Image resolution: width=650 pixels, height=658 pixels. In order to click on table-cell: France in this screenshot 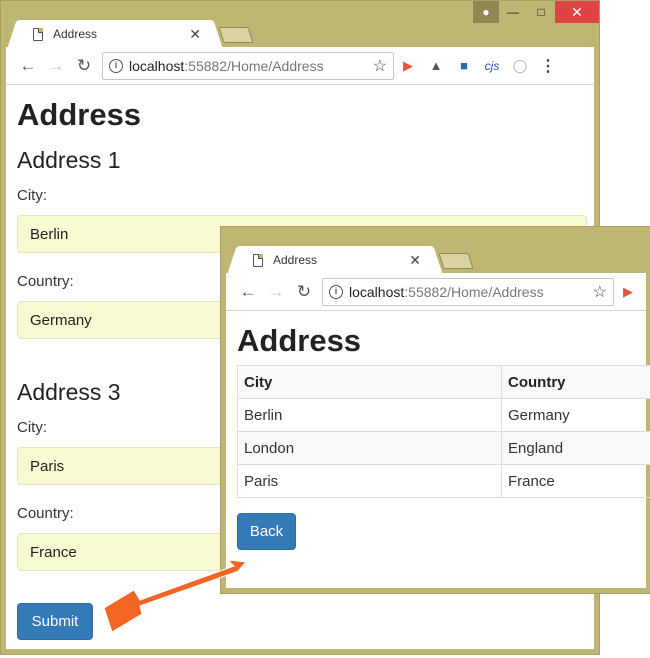, I will do `click(575, 481)`.